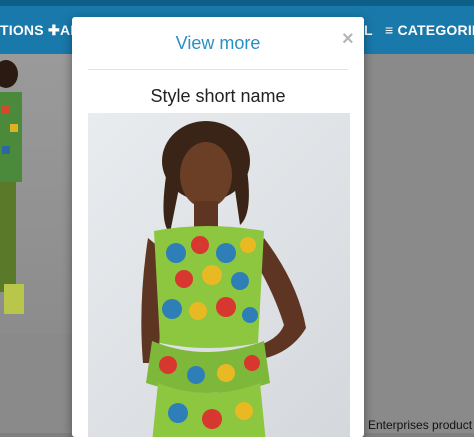 Image resolution: width=474 pixels, height=437 pixels. I want to click on modal-header-divider, so click(218, 69).